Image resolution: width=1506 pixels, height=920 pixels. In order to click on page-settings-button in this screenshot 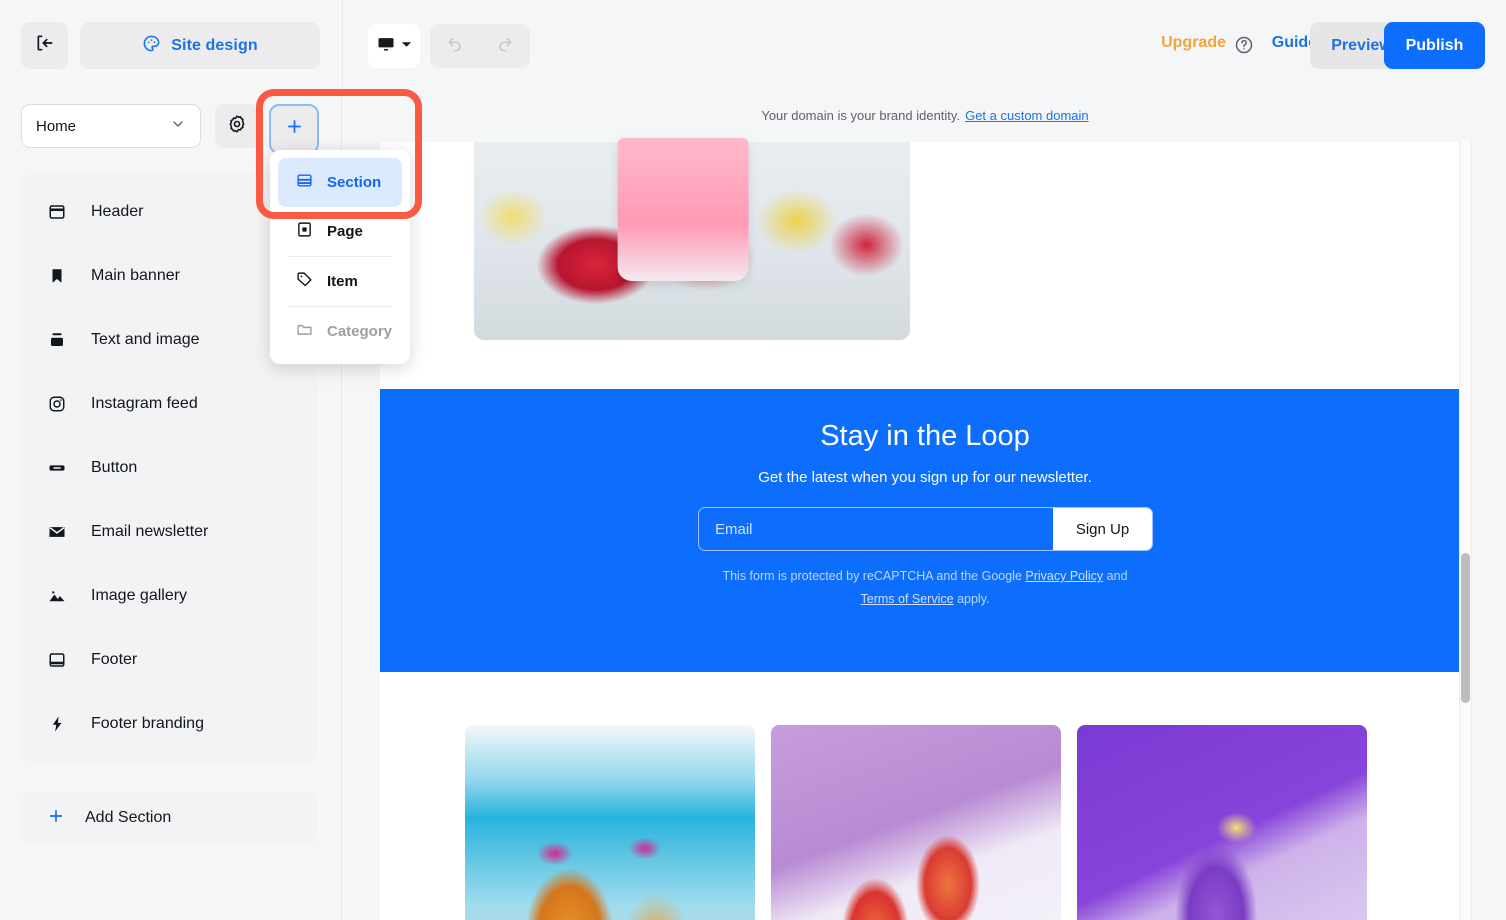, I will do `click(237, 126)`.